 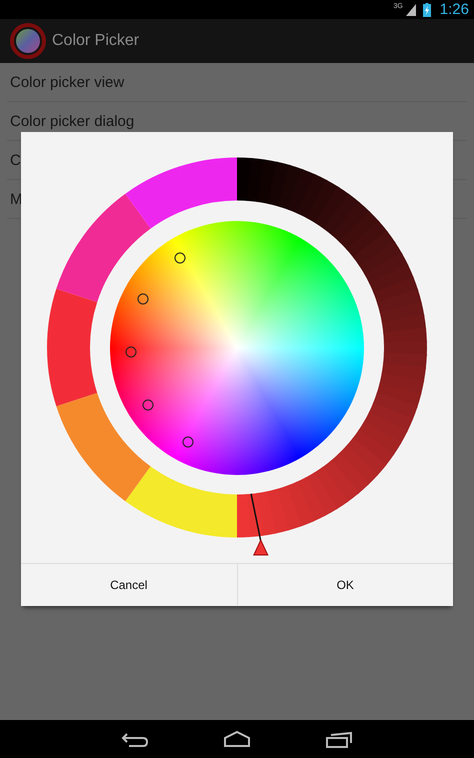 What do you see at coordinates (15, 160) in the screenshot?
I see `list-item: C` at bounding box center [15, 160].